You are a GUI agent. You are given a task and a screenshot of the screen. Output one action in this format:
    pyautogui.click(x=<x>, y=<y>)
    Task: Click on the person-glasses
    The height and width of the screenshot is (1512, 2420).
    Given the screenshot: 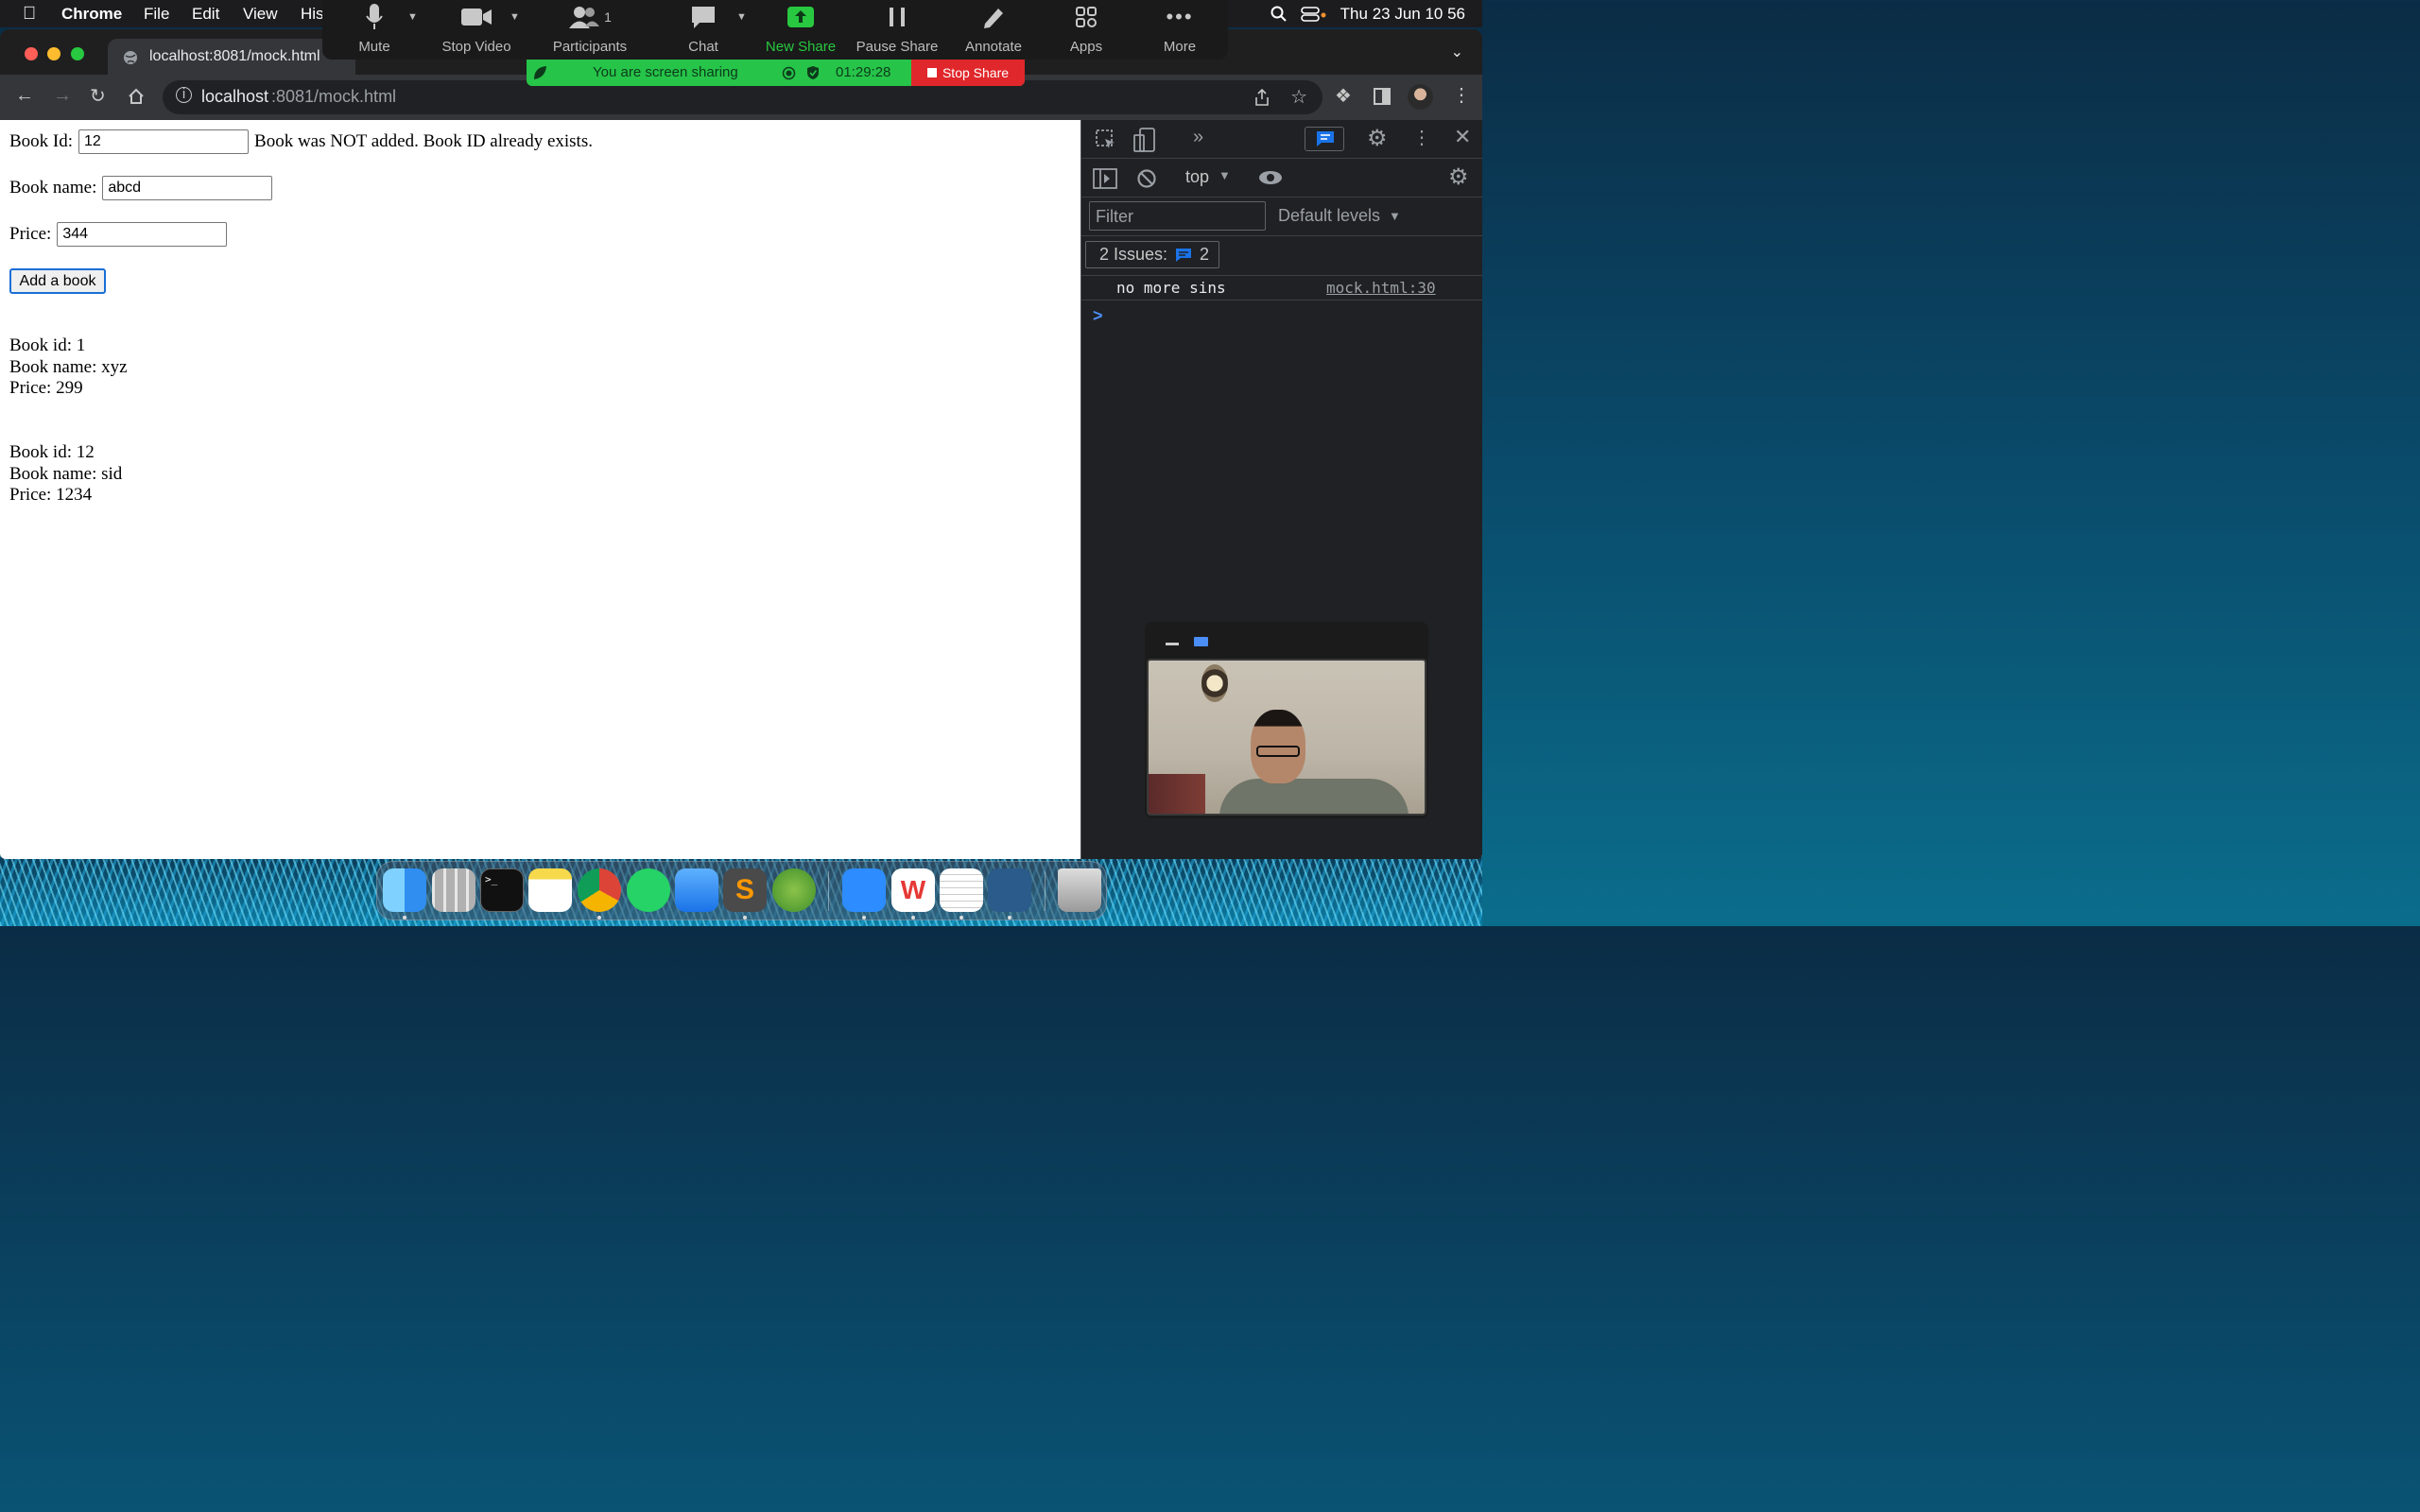 What is the action you would take?
    pyautogui.click(x=1278, y=751)
    